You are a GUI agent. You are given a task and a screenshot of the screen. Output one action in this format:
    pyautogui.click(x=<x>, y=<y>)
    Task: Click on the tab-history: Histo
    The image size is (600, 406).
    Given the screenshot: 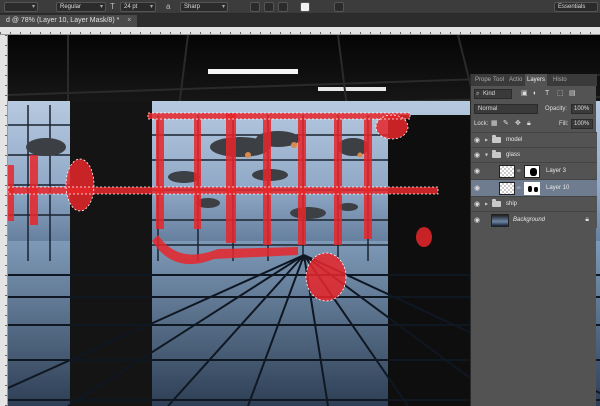 What is the action you would take?
    pyautogui.click(x=560, y=80)
    